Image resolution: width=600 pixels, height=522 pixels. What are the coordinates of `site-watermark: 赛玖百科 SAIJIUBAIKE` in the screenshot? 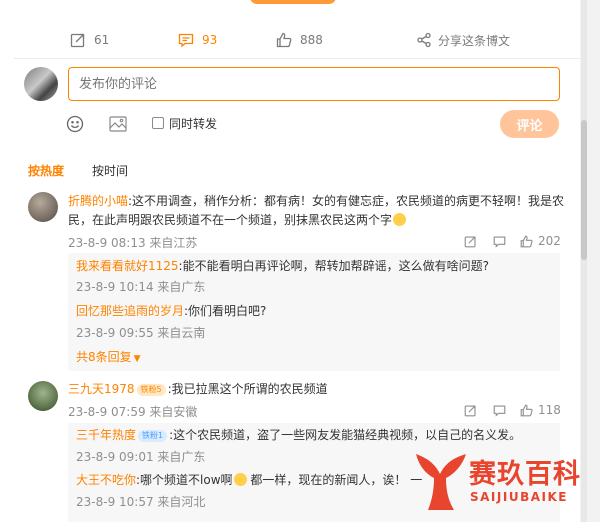 It's located at (496, 482).